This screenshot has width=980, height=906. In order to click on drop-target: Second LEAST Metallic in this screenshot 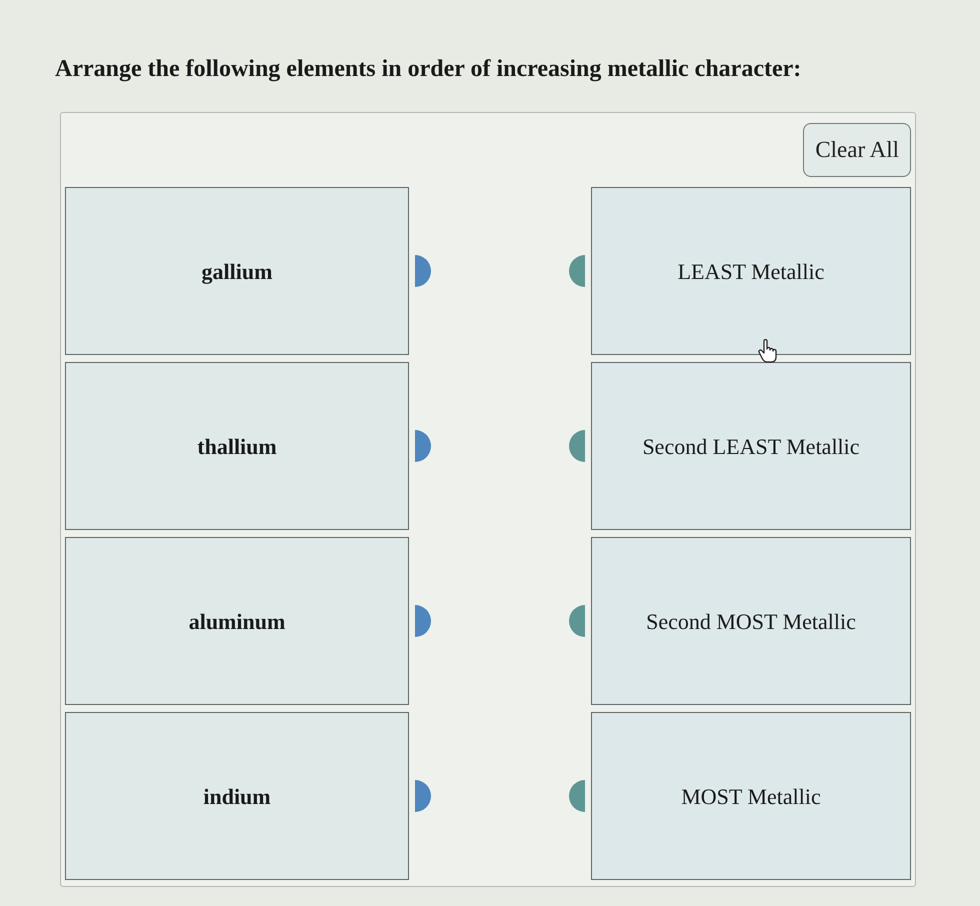, I will do `click(751, 446)`.